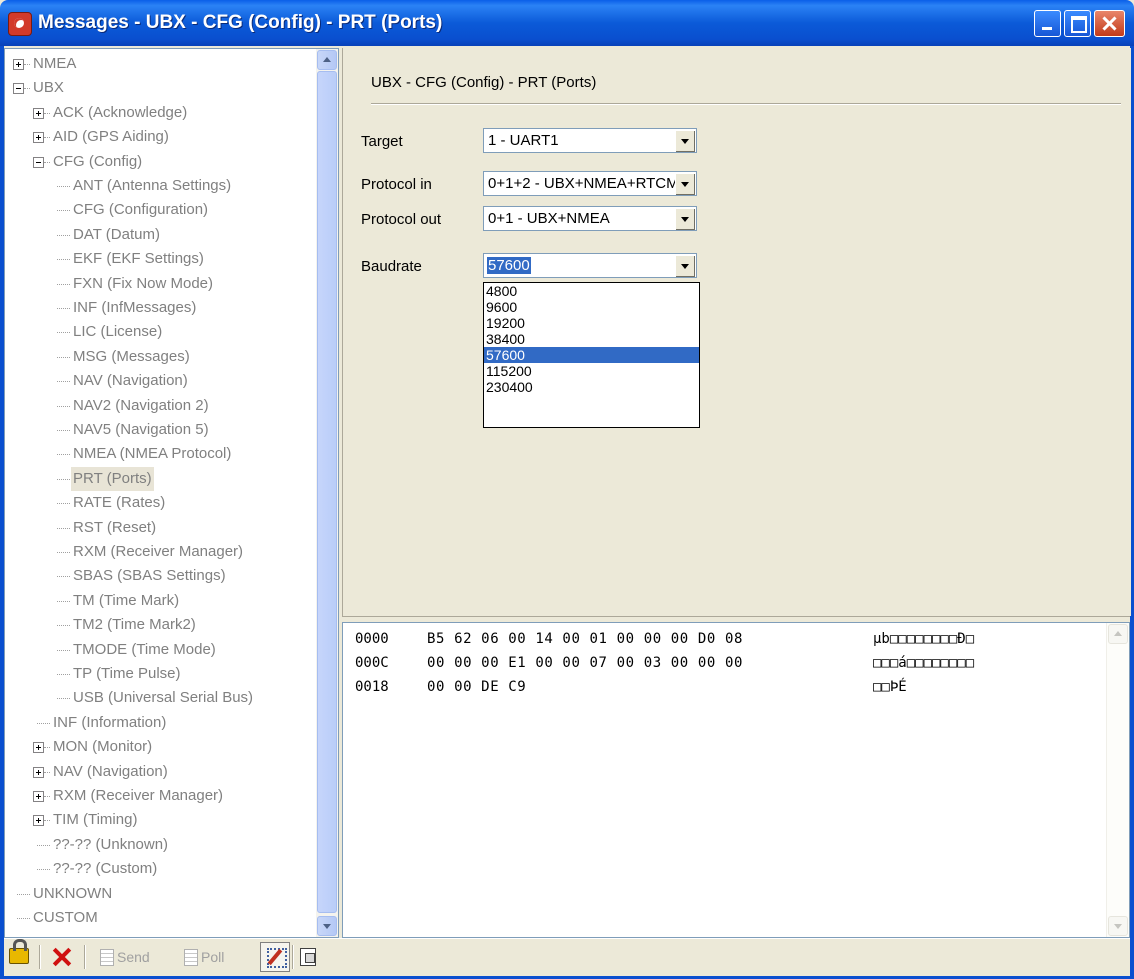 This screenshot has height=979, width=1134. What do you see at coordinates (160, 186) in the screenshot?
I see `tree-item: ANT (Antenna Settings)` at bounding box center [160, 186].